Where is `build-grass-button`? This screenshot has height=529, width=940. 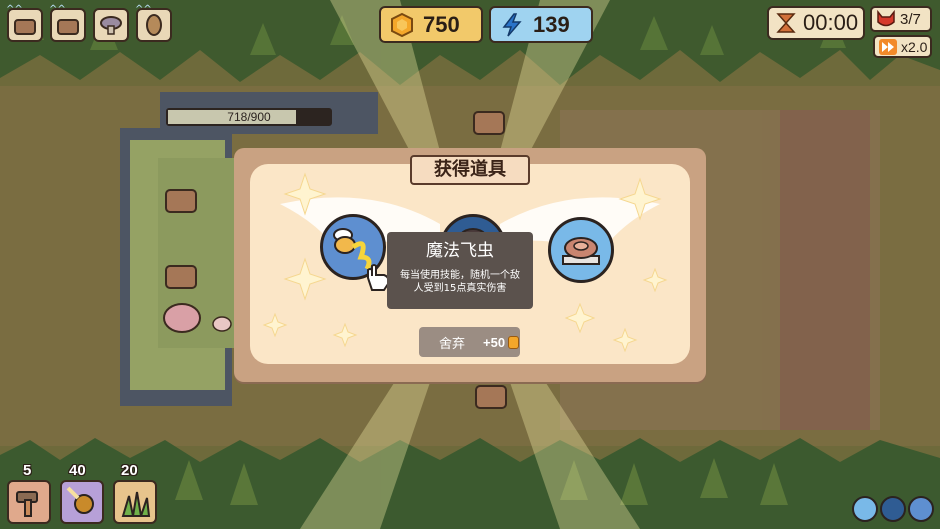
build-grass-button is located at coordinates (135, 502).